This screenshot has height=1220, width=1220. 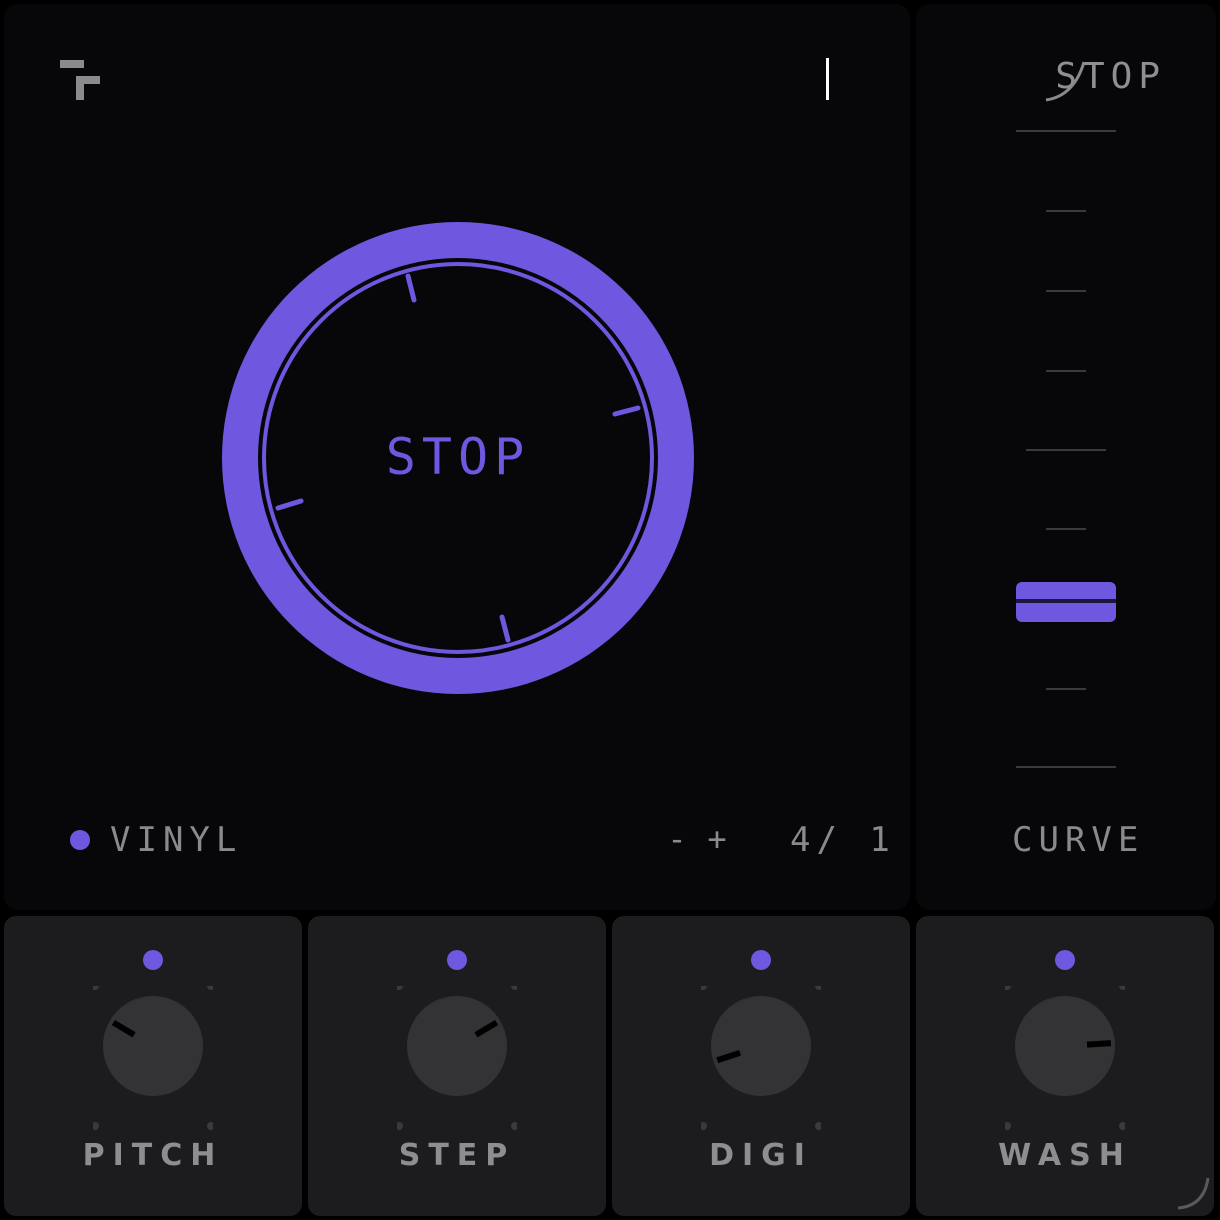 I want to click on plus-button: +, so click(x=717, y=839).